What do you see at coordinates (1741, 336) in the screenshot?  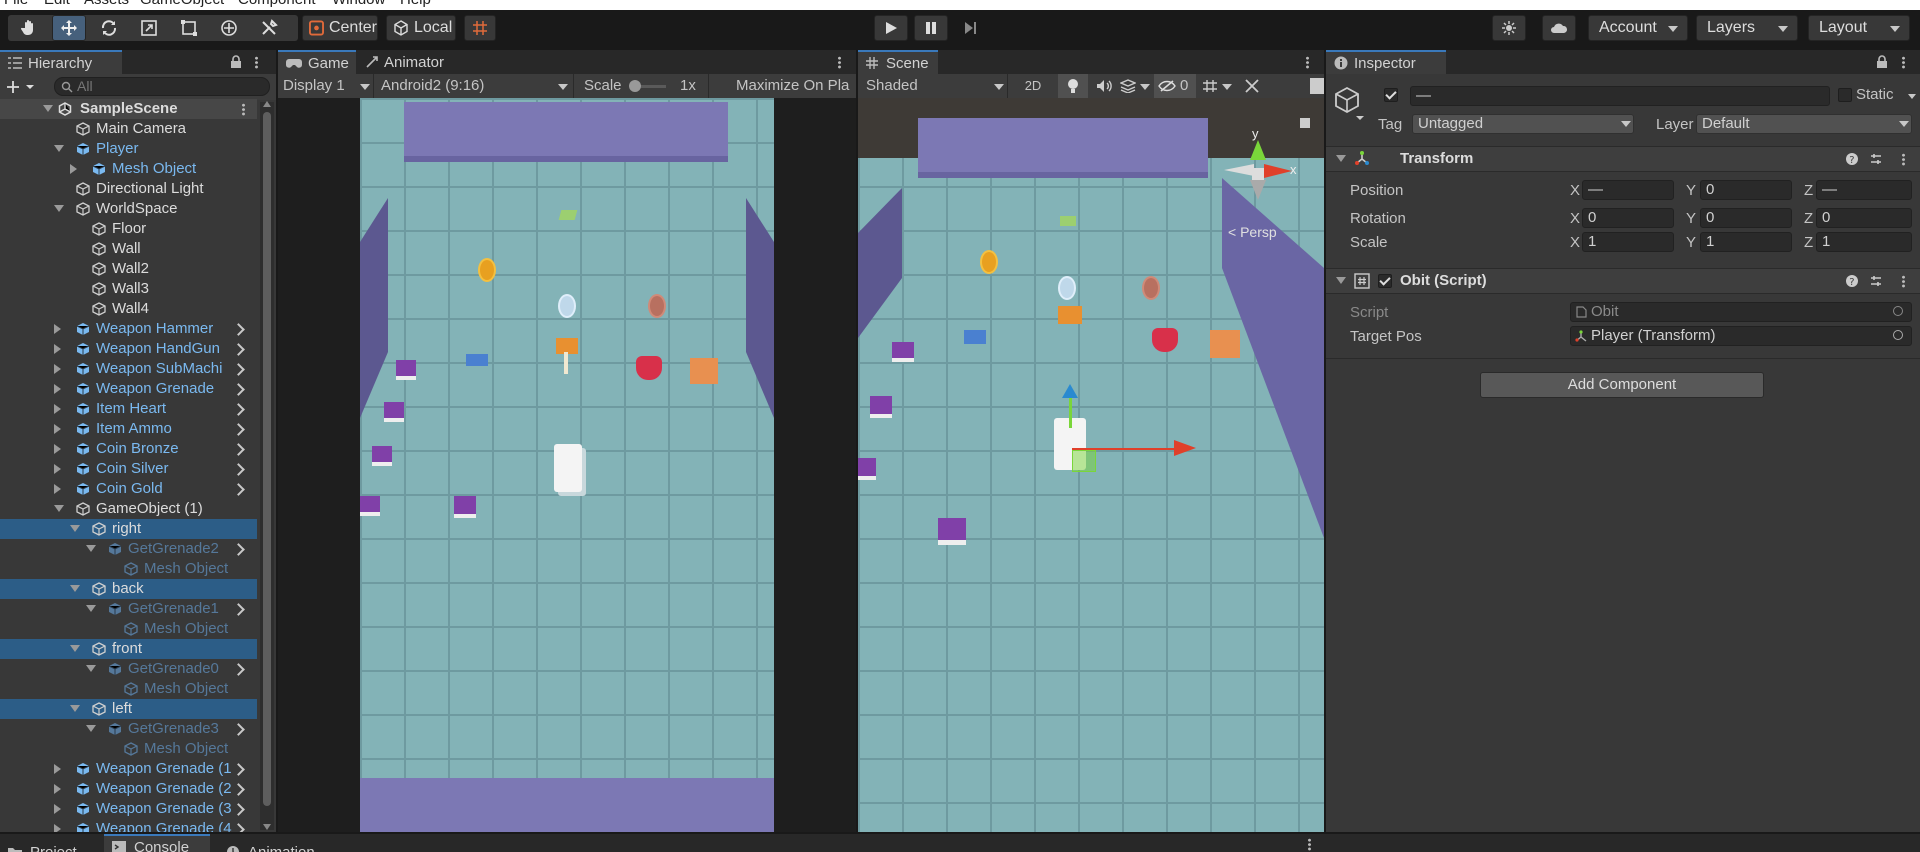 I see `target-pos-field: Player (Transform)` at bounding box center [1741, 336].